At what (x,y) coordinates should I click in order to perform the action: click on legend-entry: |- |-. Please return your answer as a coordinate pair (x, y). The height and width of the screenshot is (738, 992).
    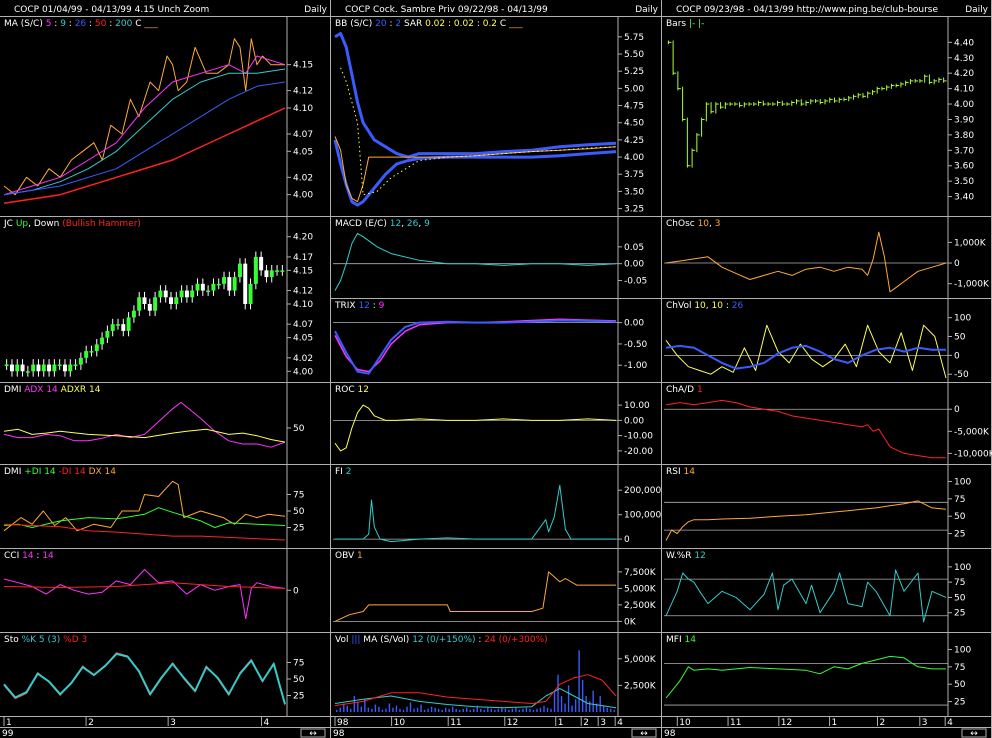
    Looking at the image, I should click on (696, 24).